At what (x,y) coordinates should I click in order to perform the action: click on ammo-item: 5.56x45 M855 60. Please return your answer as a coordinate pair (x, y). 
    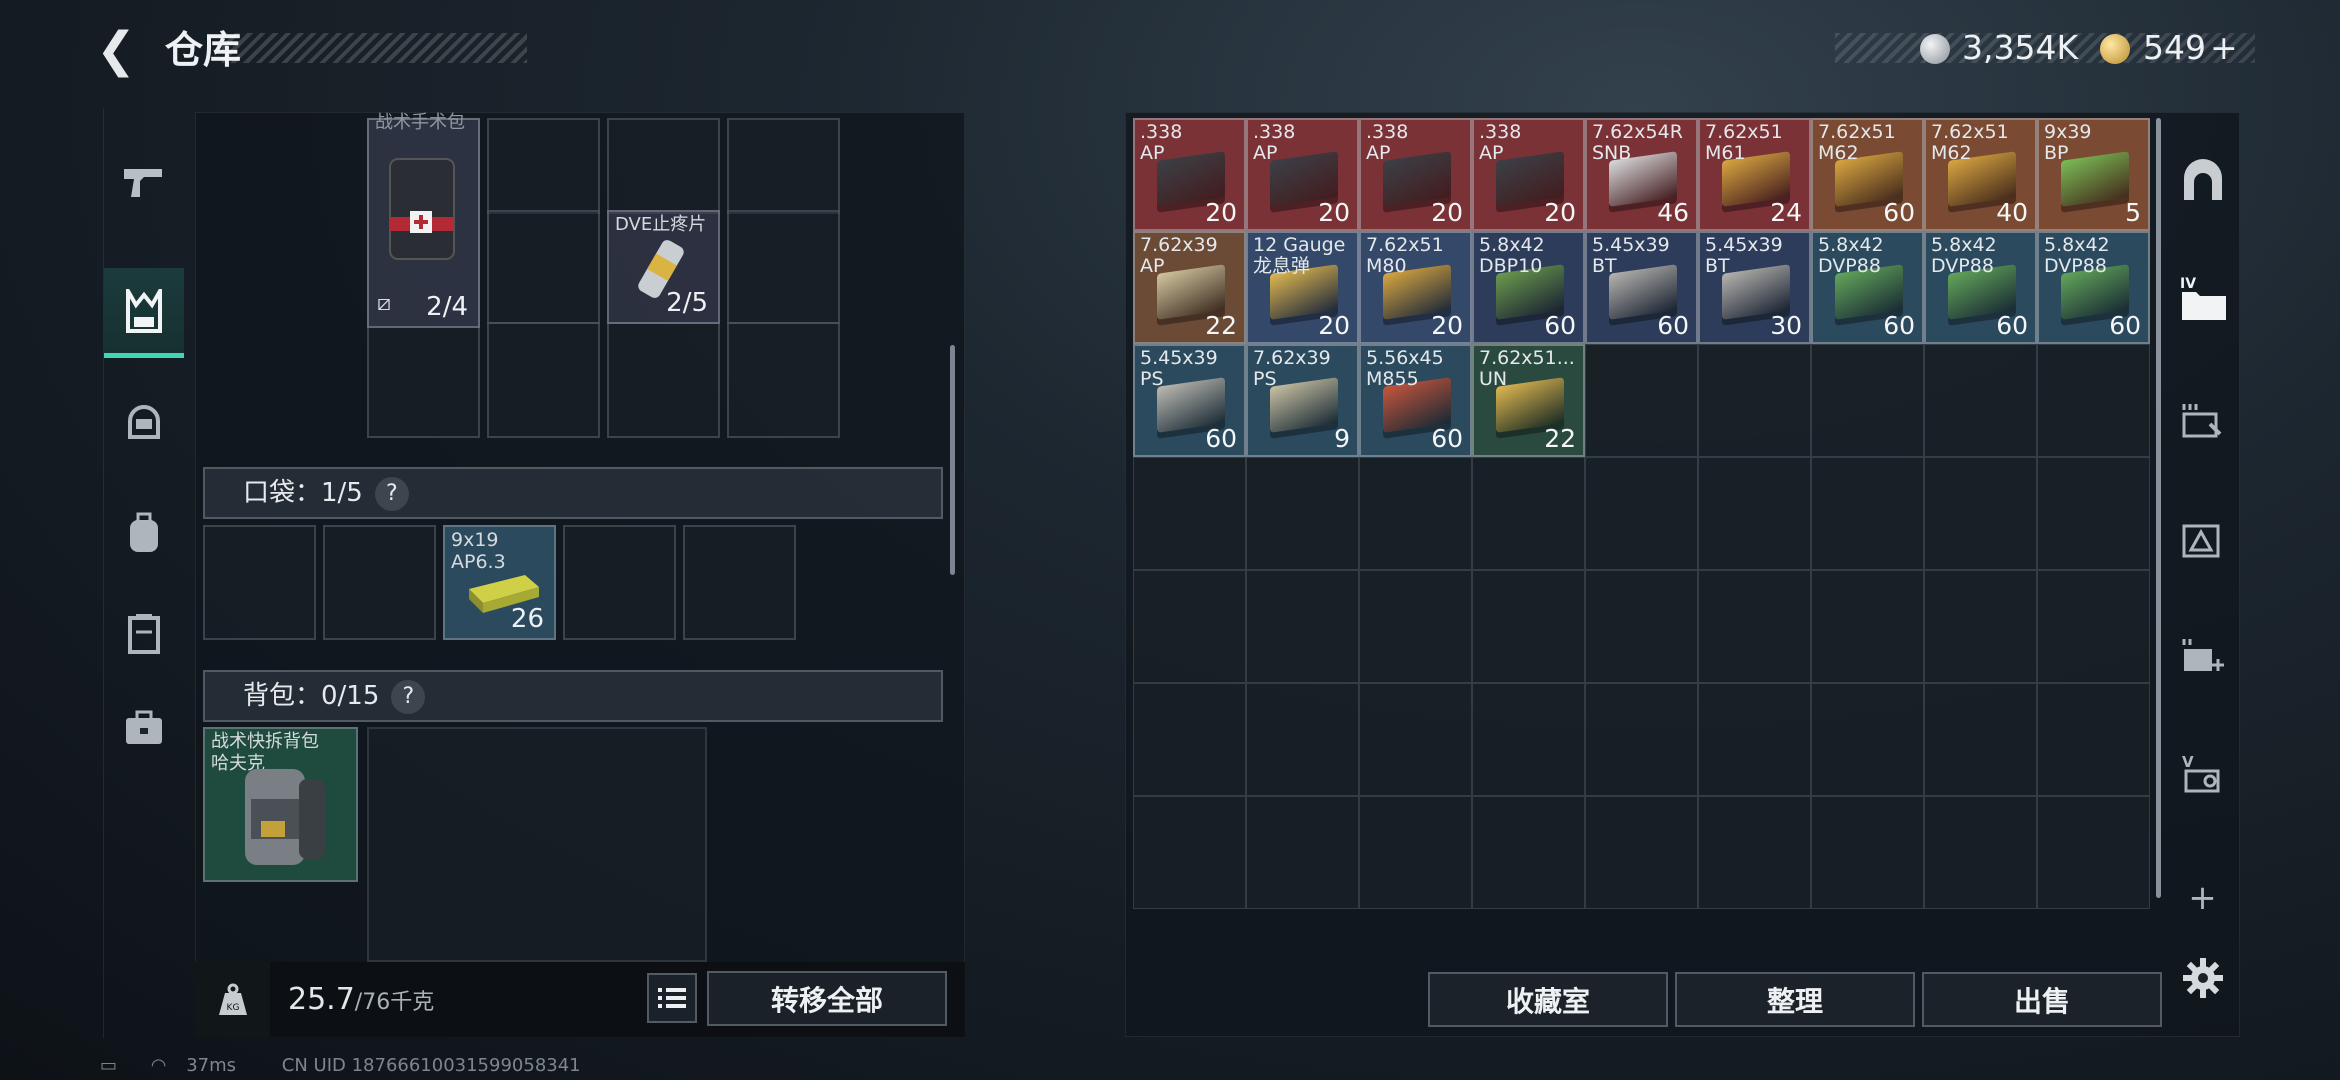
    Looking at the image, I should click on (1415, 400).